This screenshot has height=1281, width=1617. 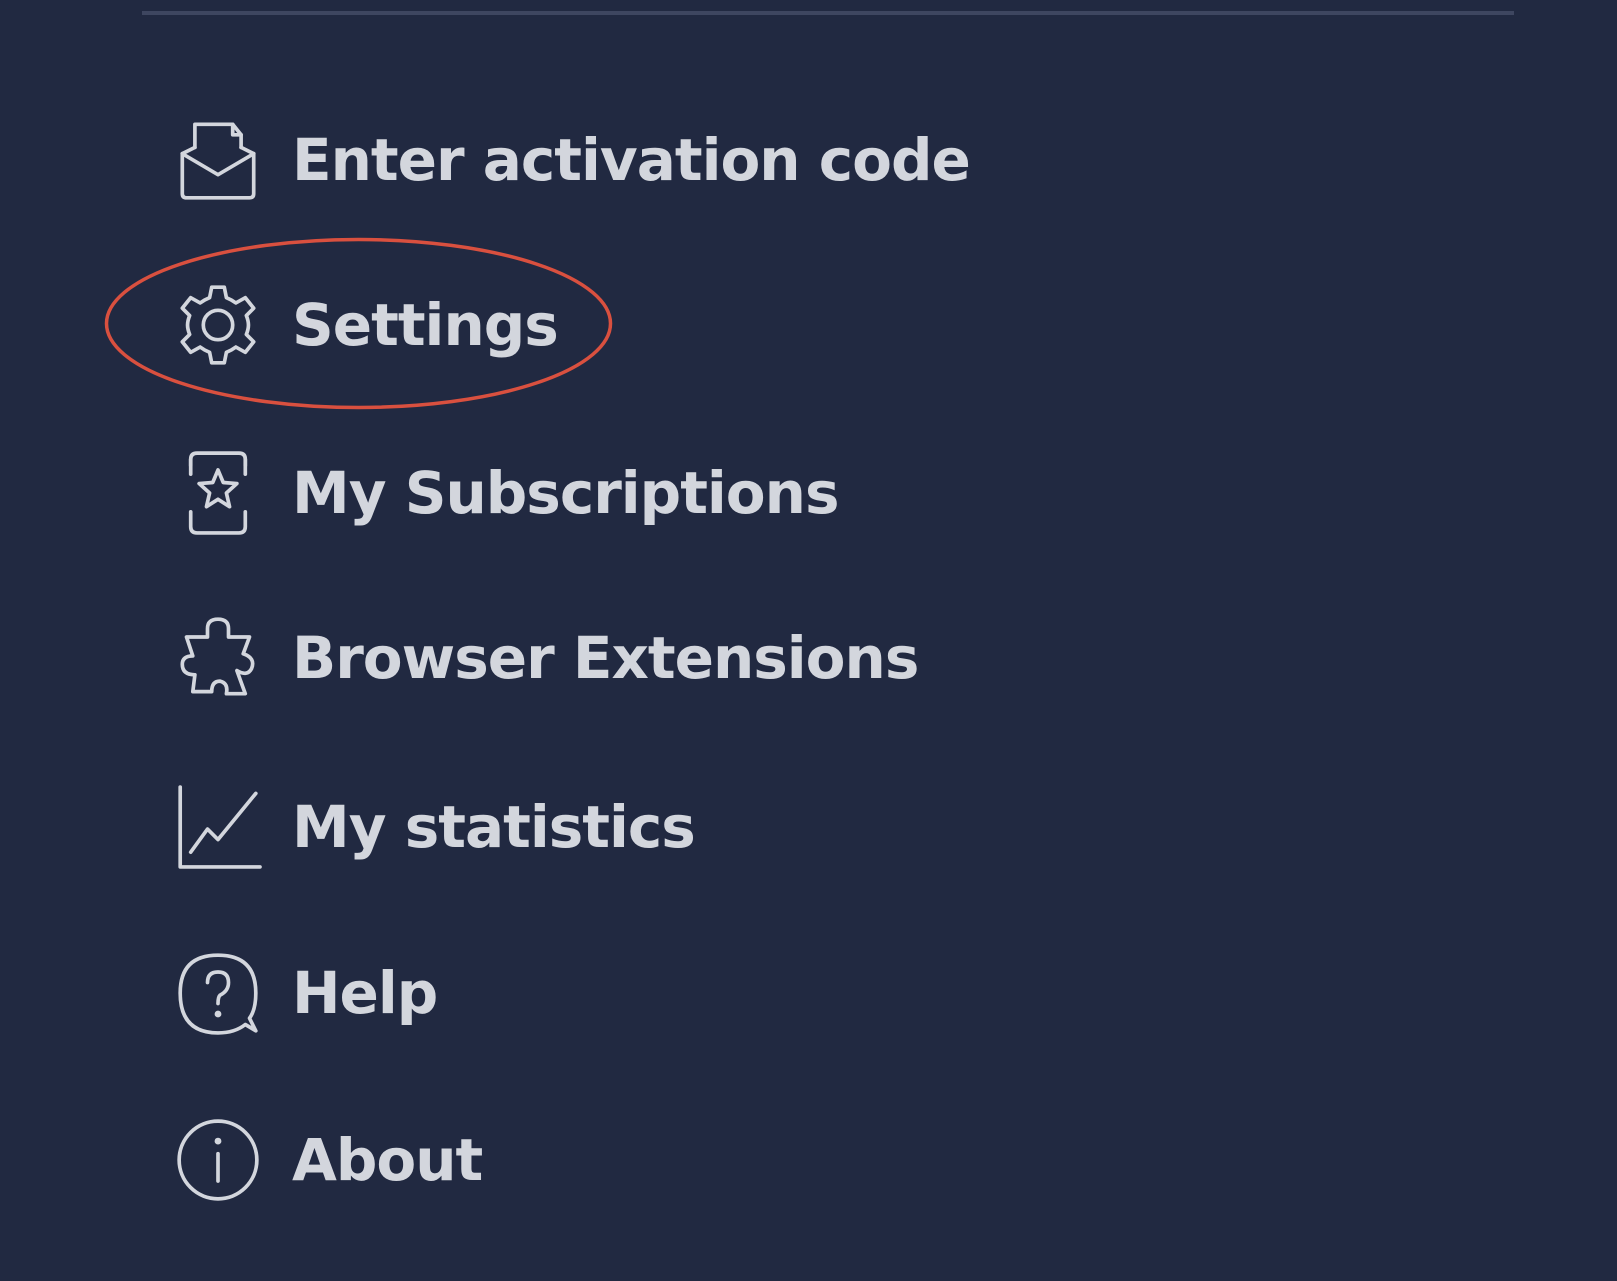 I want to click on menu-item-label: My Subscriptions, so click(x=565, y=493).